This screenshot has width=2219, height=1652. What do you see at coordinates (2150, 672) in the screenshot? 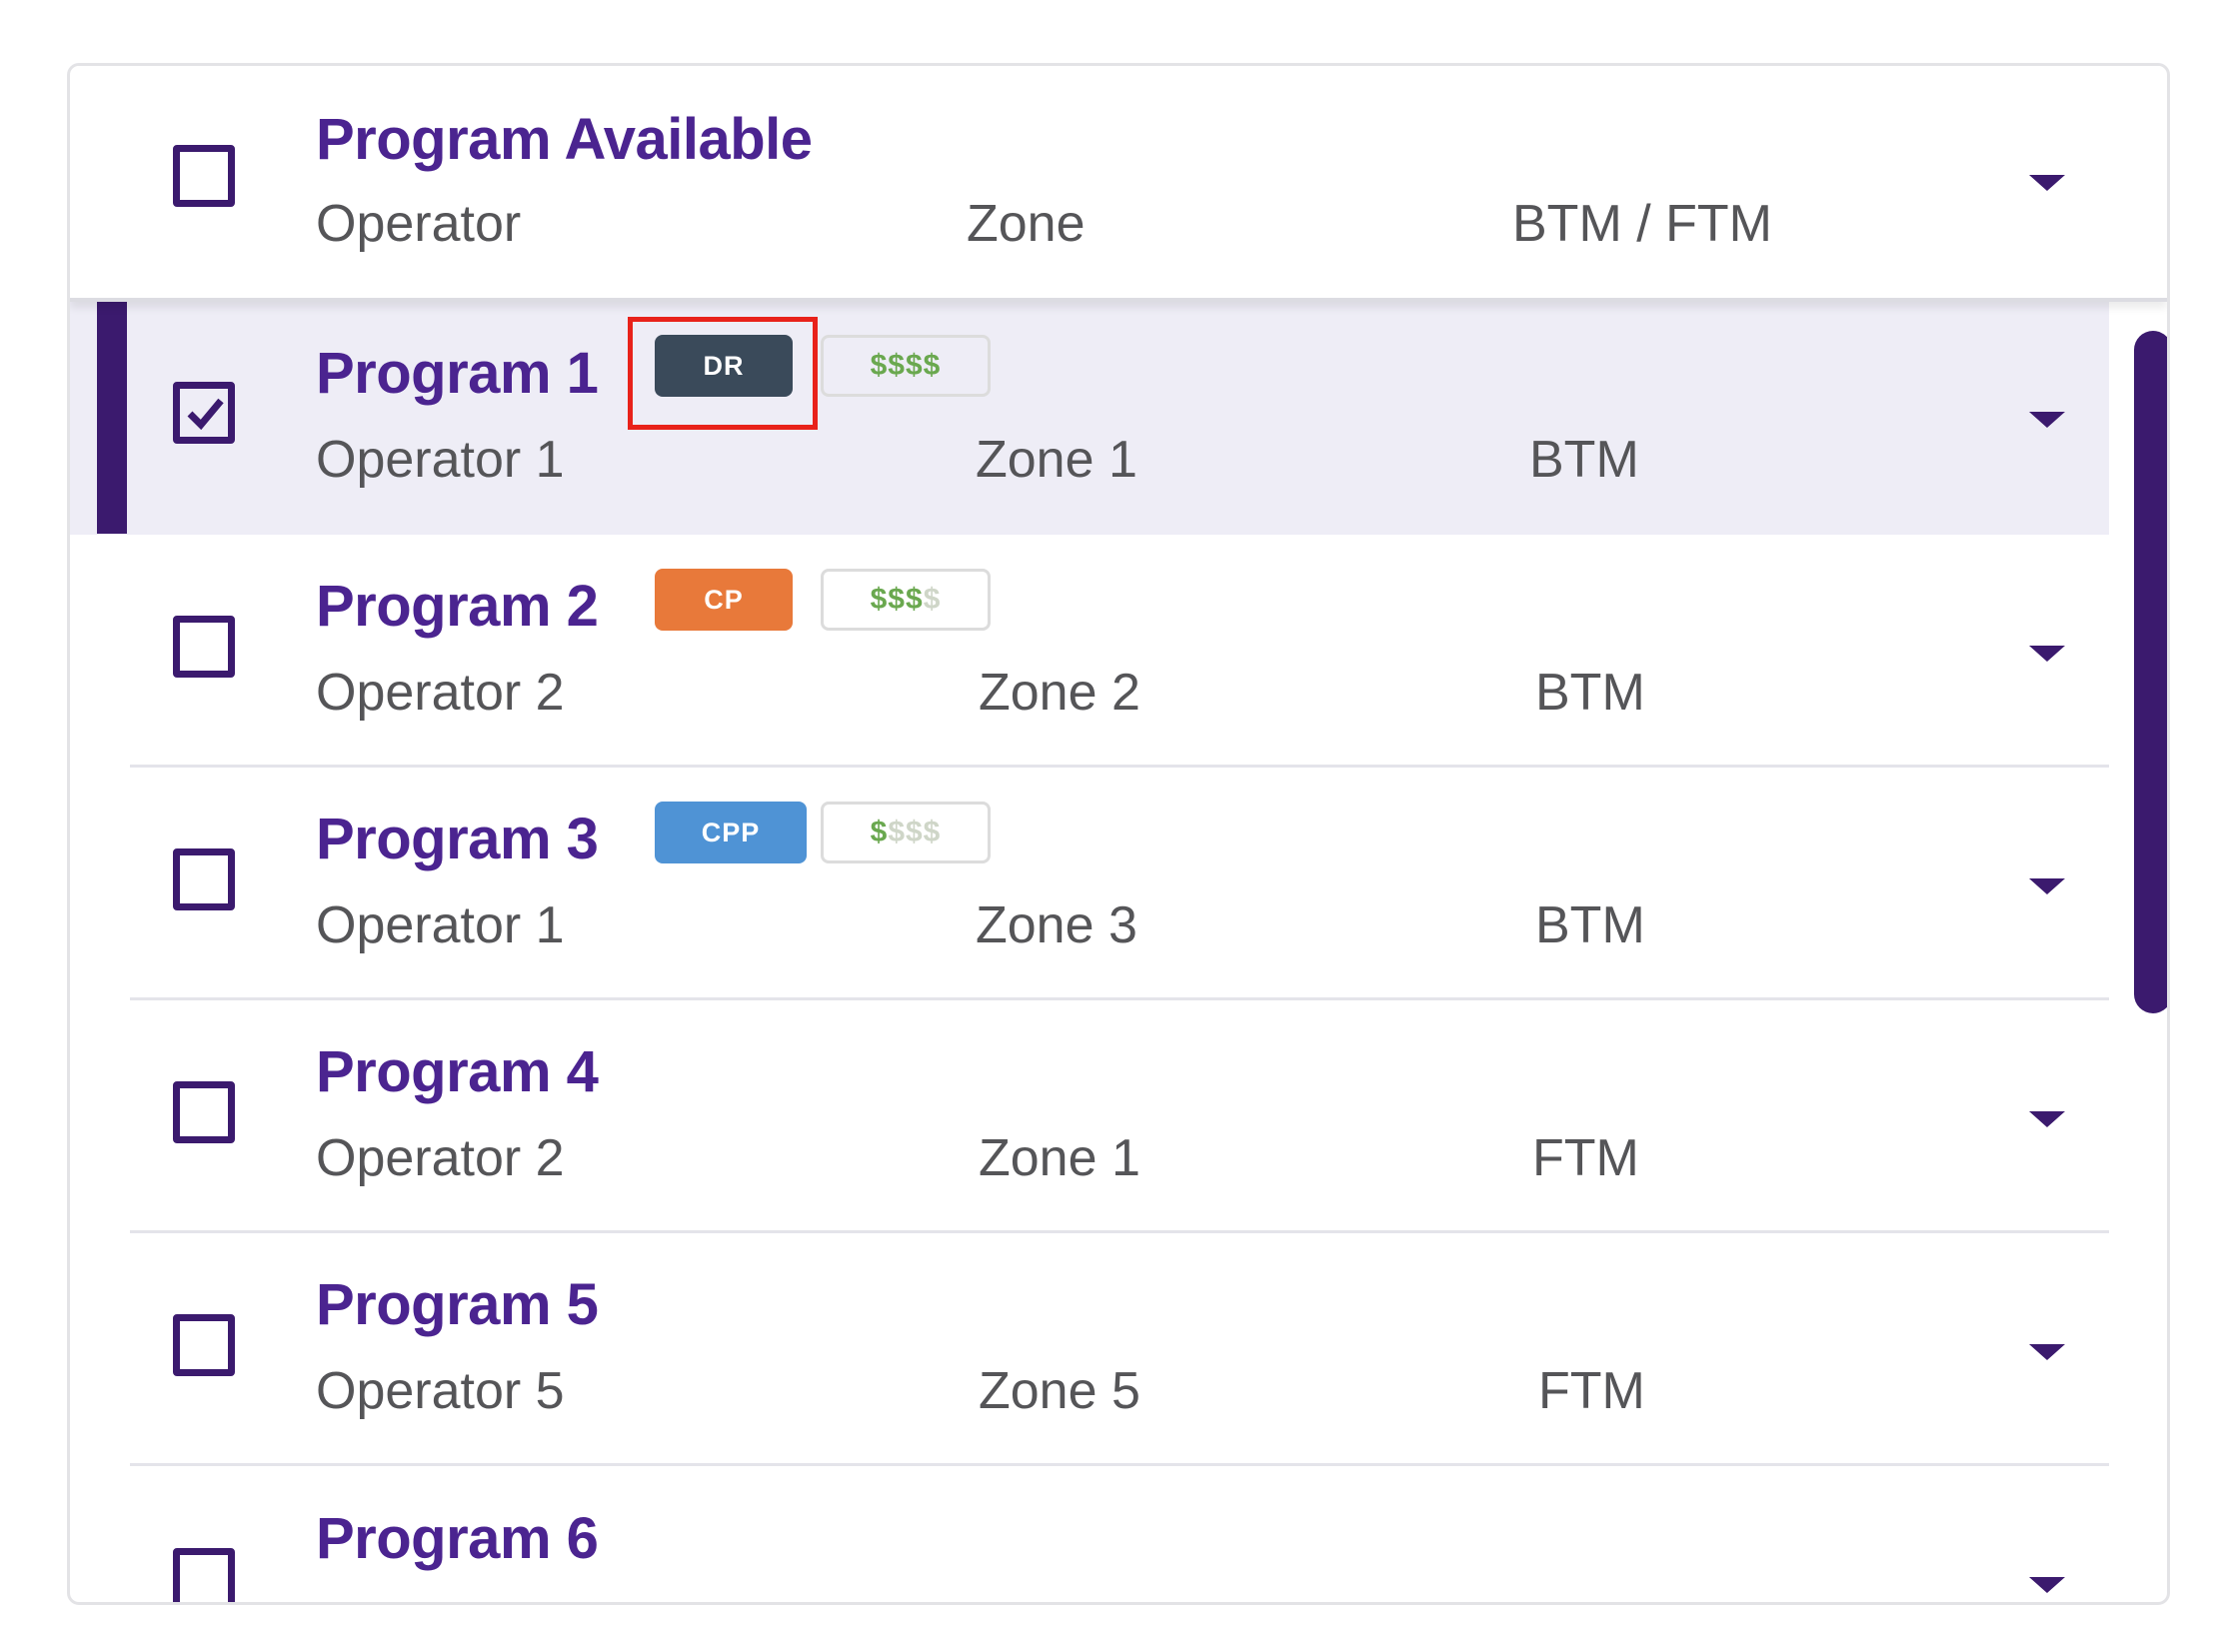
I see `scrollbar-thumb` at bounding box center [2150, 672].